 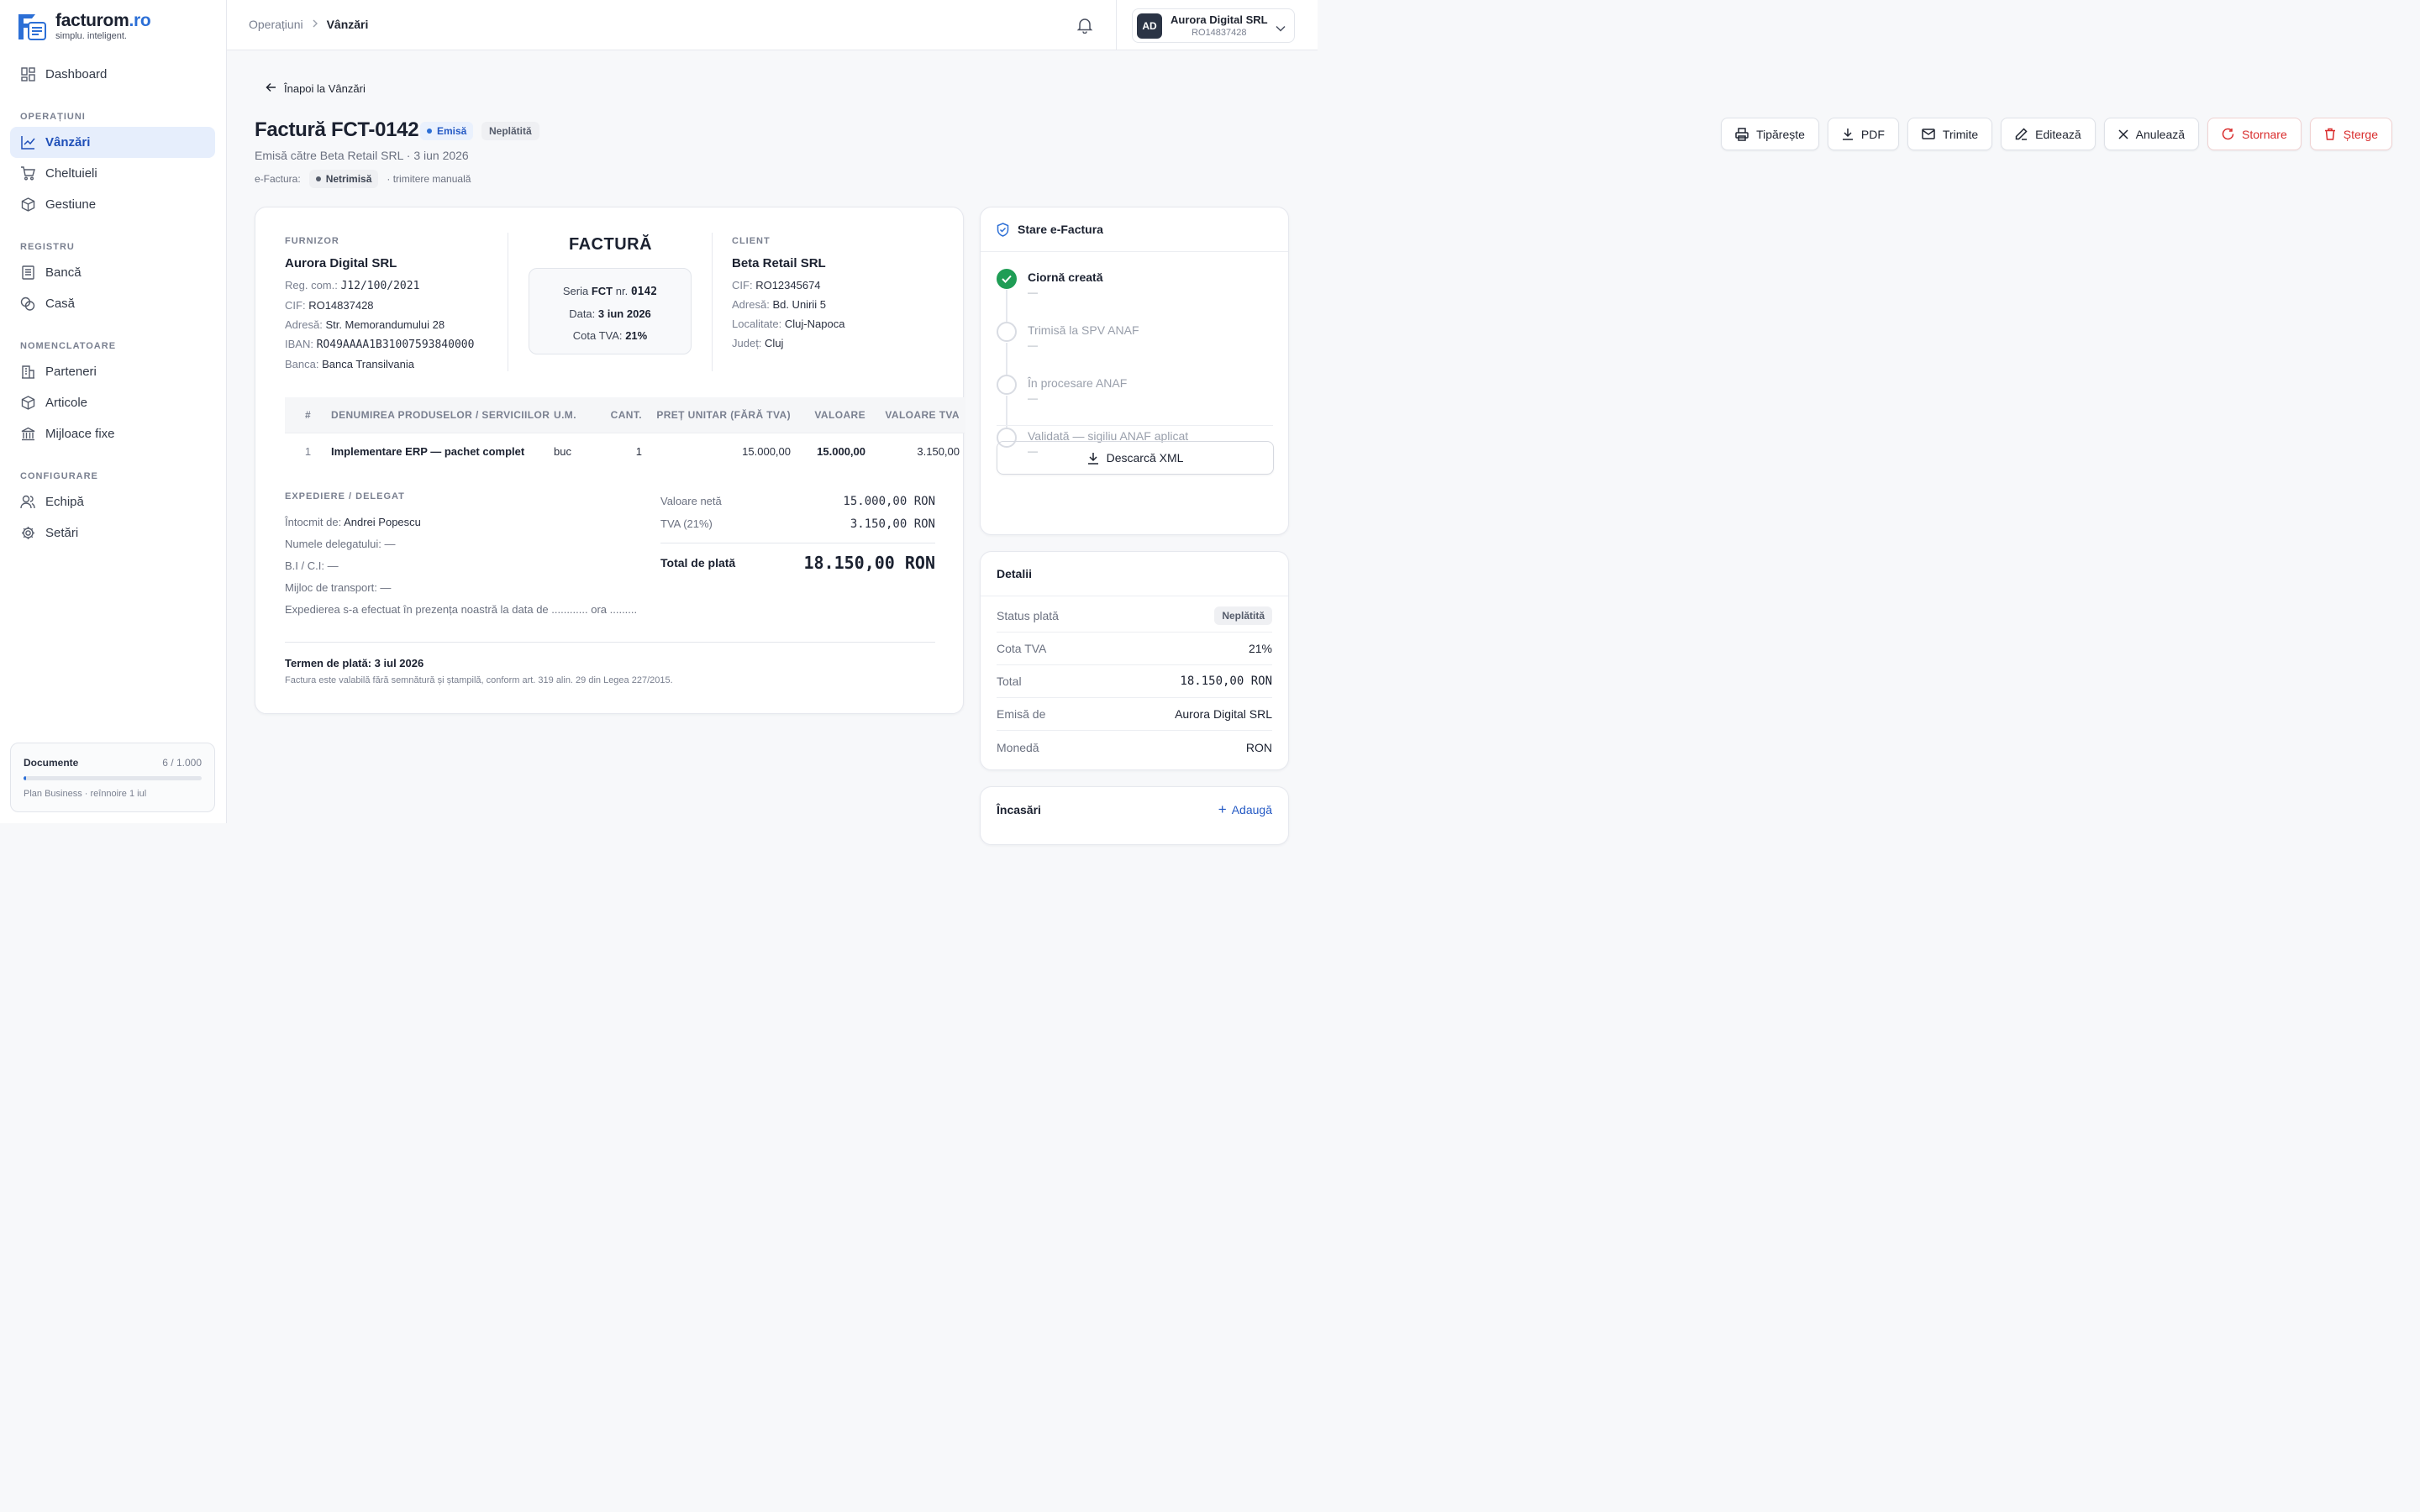 I want to click on account-switcher: AD Aurora Digital SRL RO14837428, so click(x=1213, y=25).